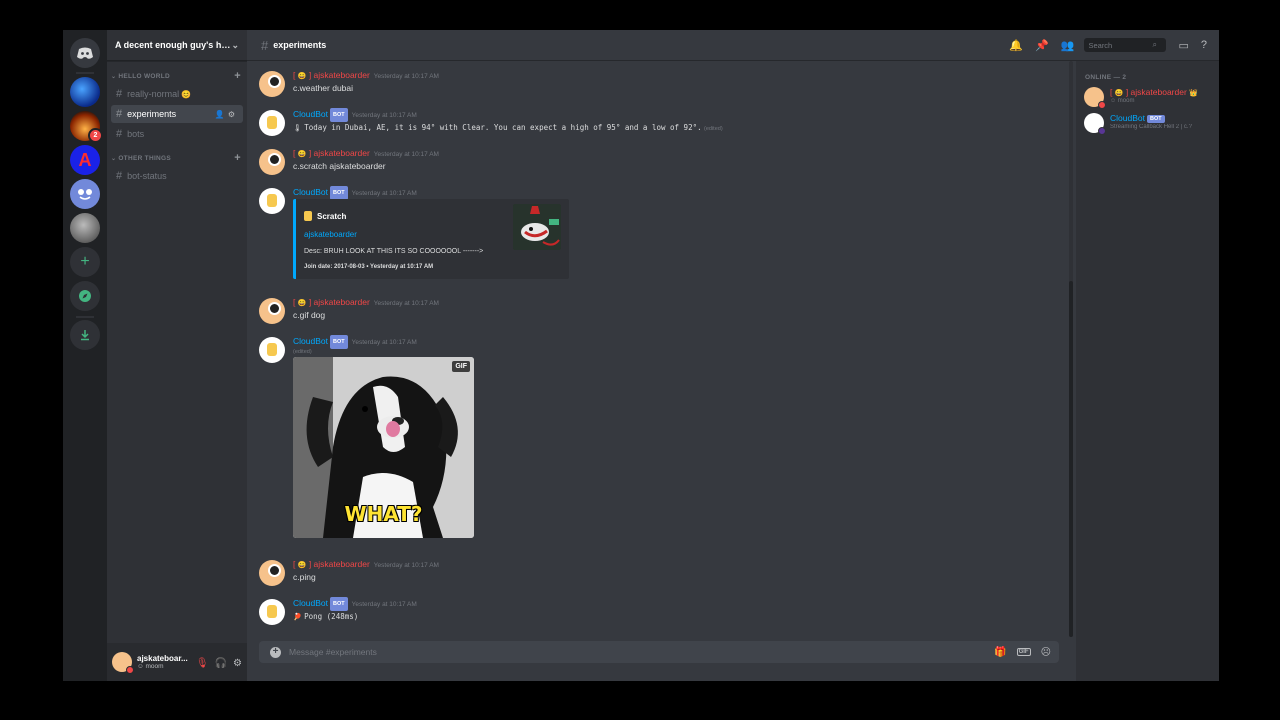 This screenshot has height=720, width=1280. I want to click on message-input, so click(637, 652).